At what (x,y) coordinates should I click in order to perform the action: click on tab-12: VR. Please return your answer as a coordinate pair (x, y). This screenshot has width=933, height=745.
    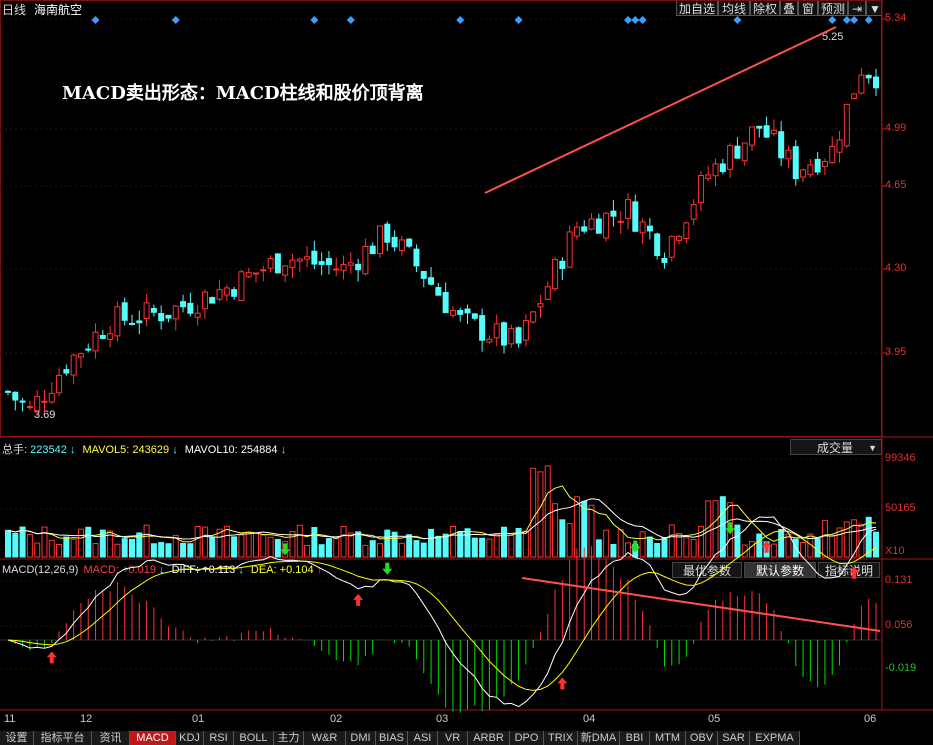
    Looking at the image, I should click on (453, 738).